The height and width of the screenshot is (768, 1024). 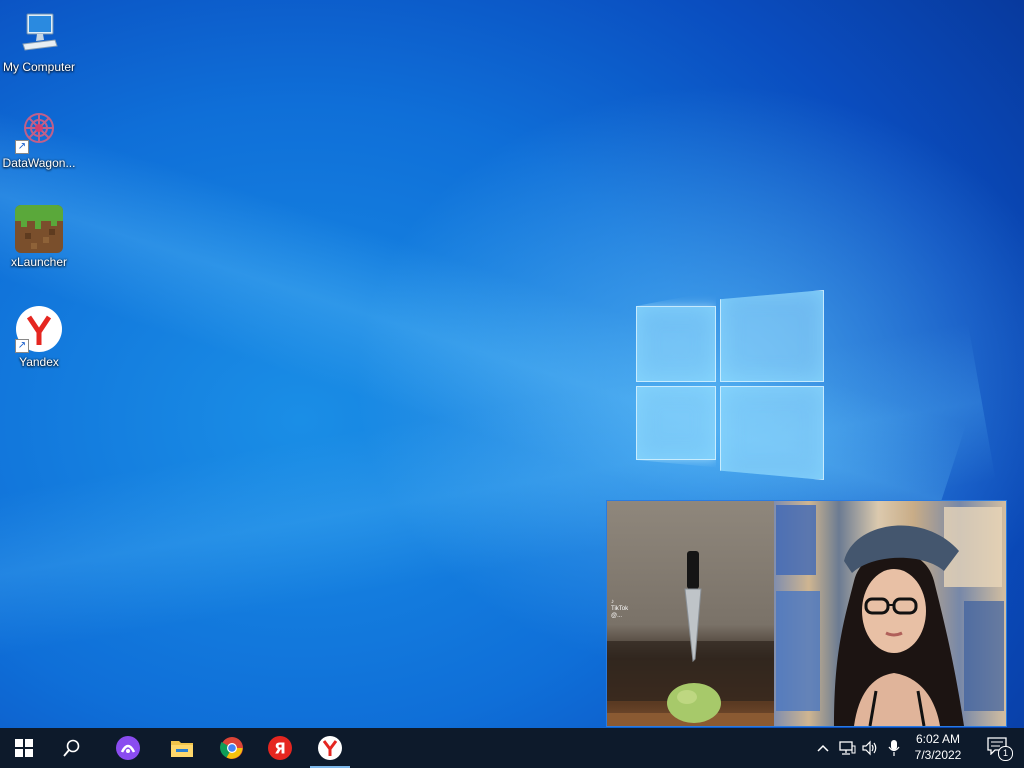 I want to click on file-explorer-button, so click(x=182, y=748).